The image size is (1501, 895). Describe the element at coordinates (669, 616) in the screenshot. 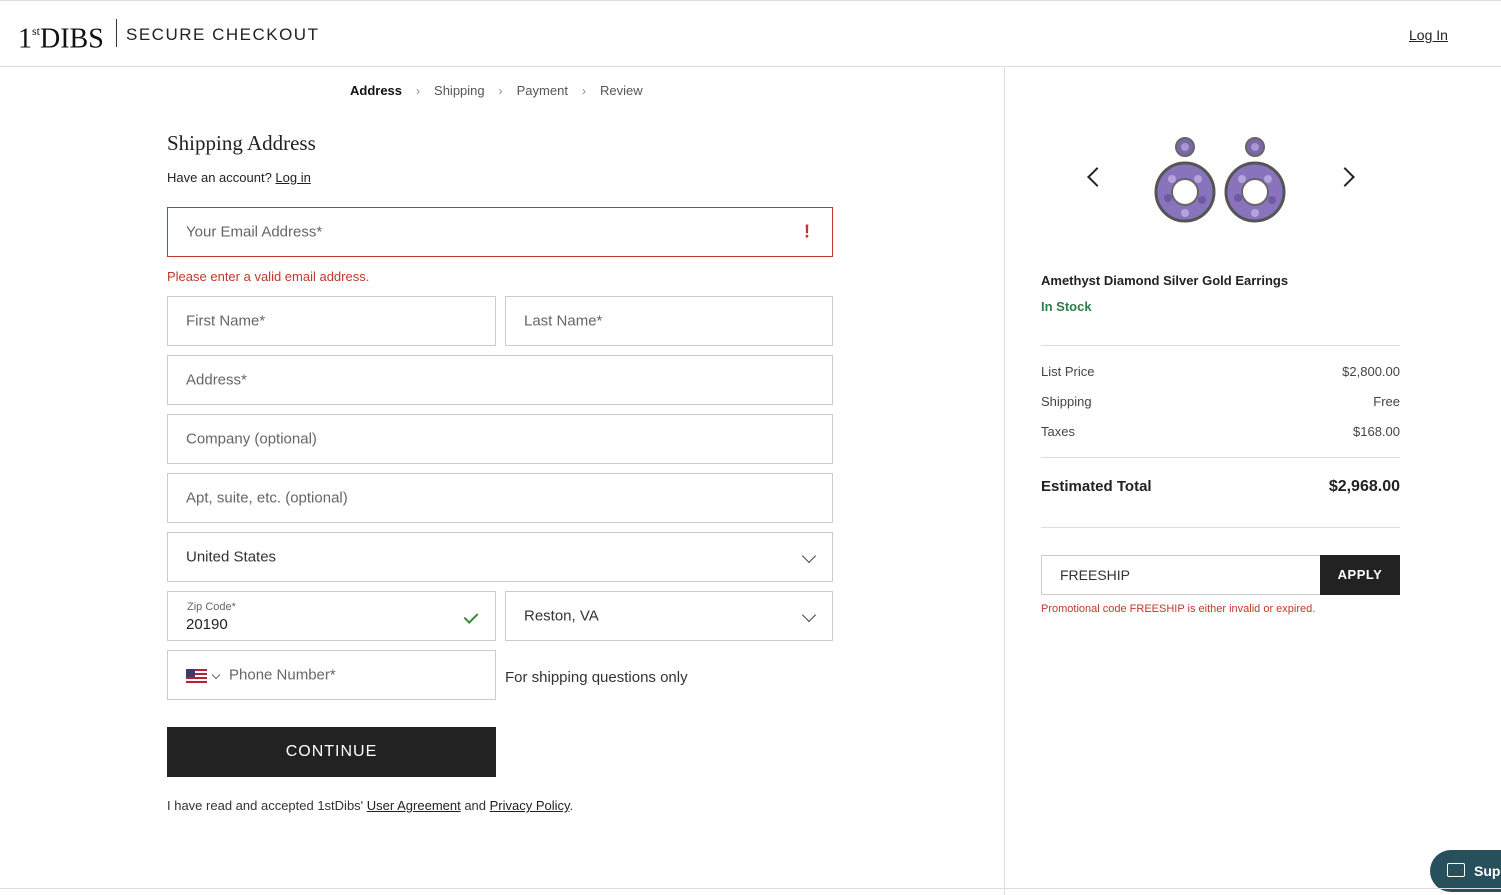

I see `city-select: Reston, VA` at that location.